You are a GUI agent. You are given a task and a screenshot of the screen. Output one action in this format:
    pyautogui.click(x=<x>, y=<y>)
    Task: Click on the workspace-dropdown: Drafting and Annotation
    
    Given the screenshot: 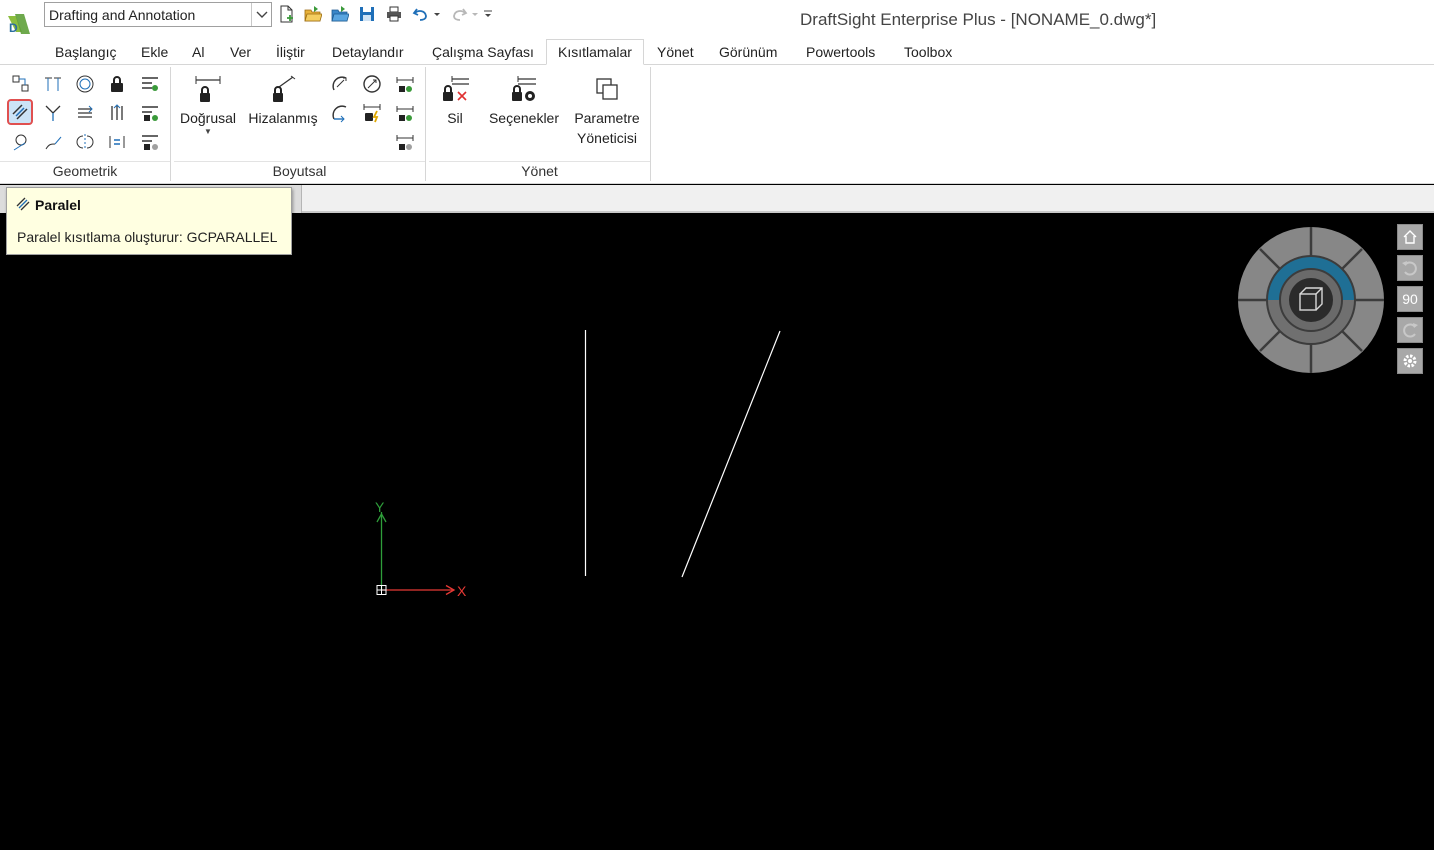 What is the action you would take?
    pyautogui.click(x=158, y=14)
    